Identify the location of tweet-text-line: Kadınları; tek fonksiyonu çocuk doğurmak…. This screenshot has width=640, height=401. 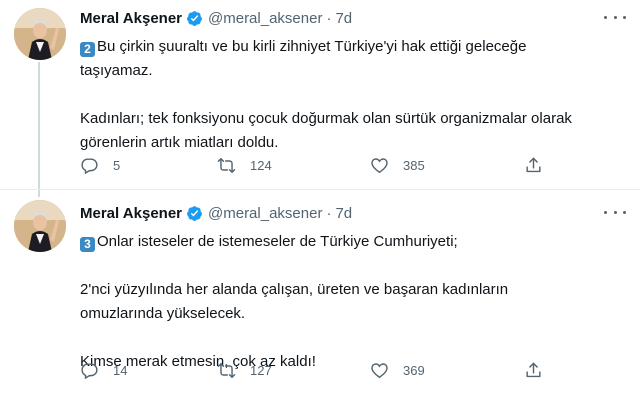
(326, 118).